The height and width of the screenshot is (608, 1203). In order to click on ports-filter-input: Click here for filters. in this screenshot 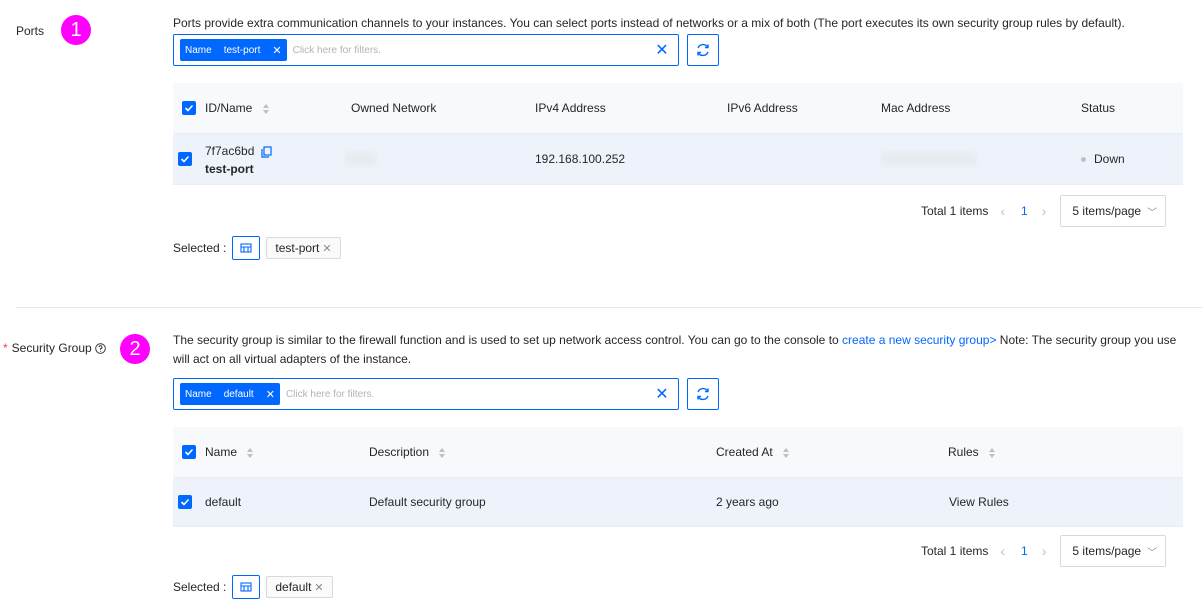, I will do `click(469, 50)`.